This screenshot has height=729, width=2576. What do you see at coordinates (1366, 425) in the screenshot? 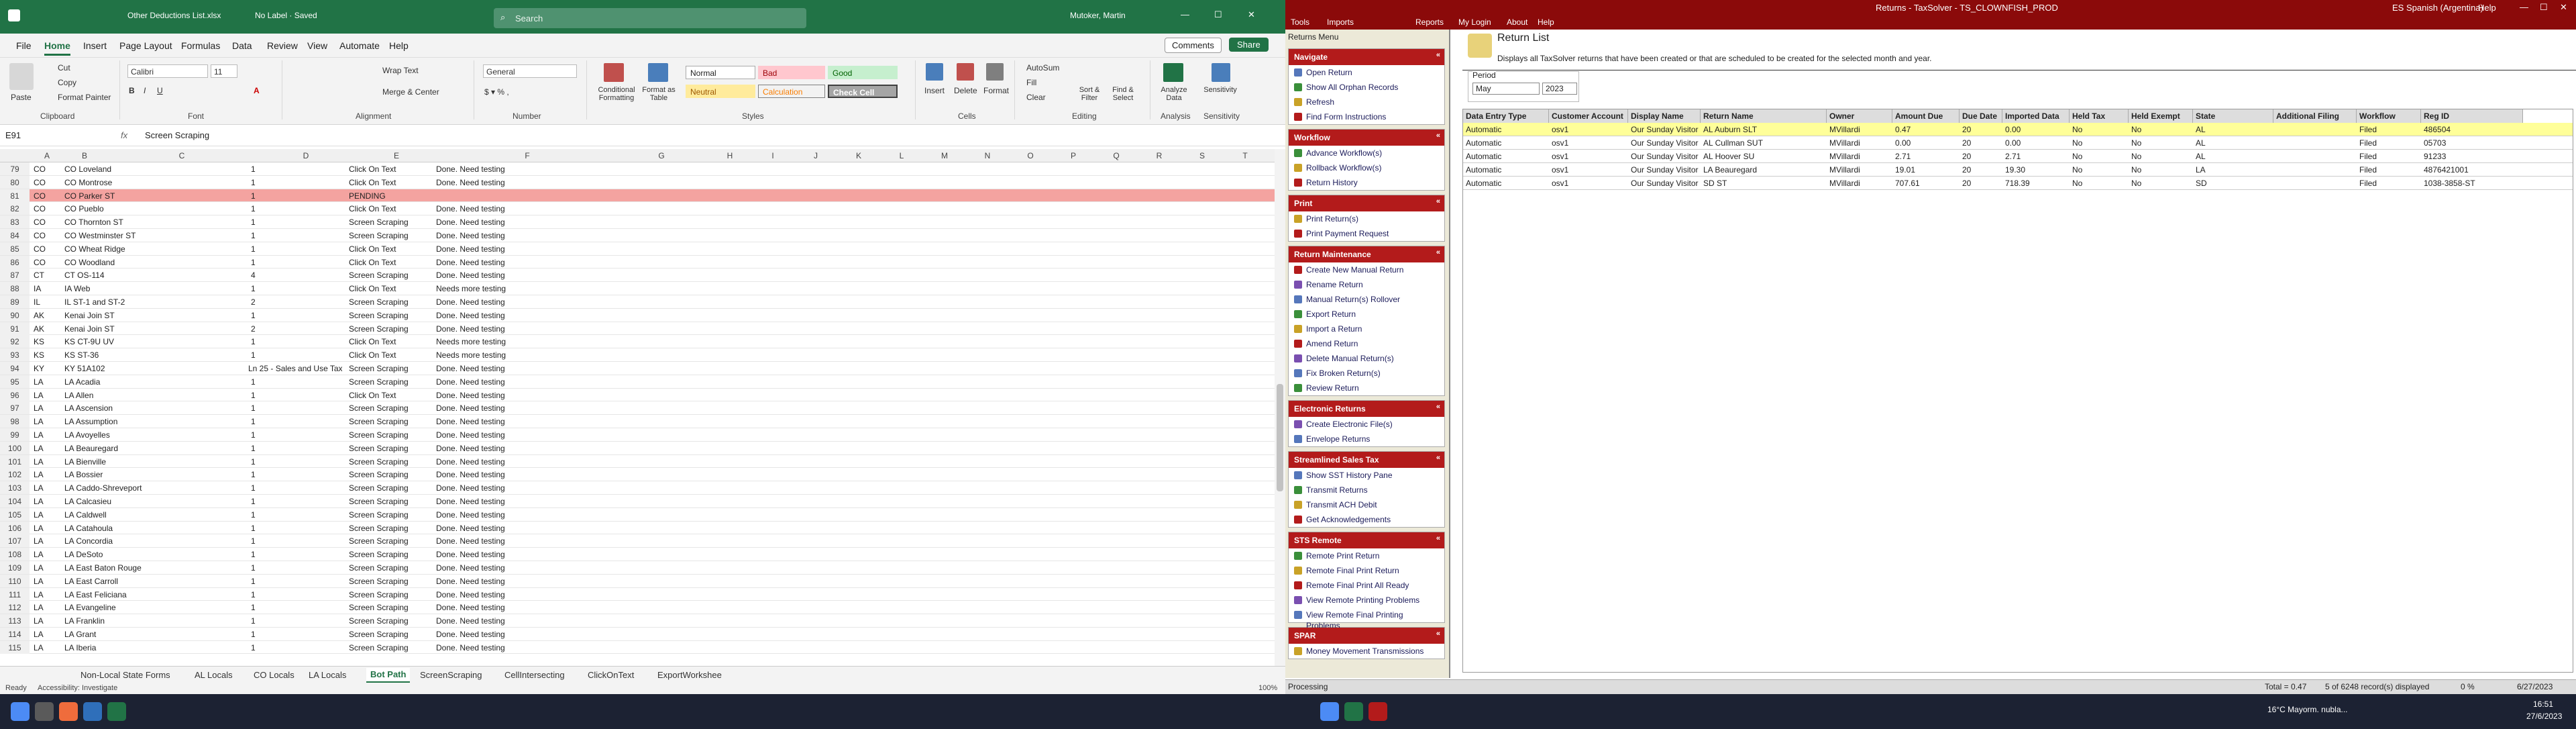
I see `menu-item: Create Electronic File(s)` at bounding box center [1366, 425].